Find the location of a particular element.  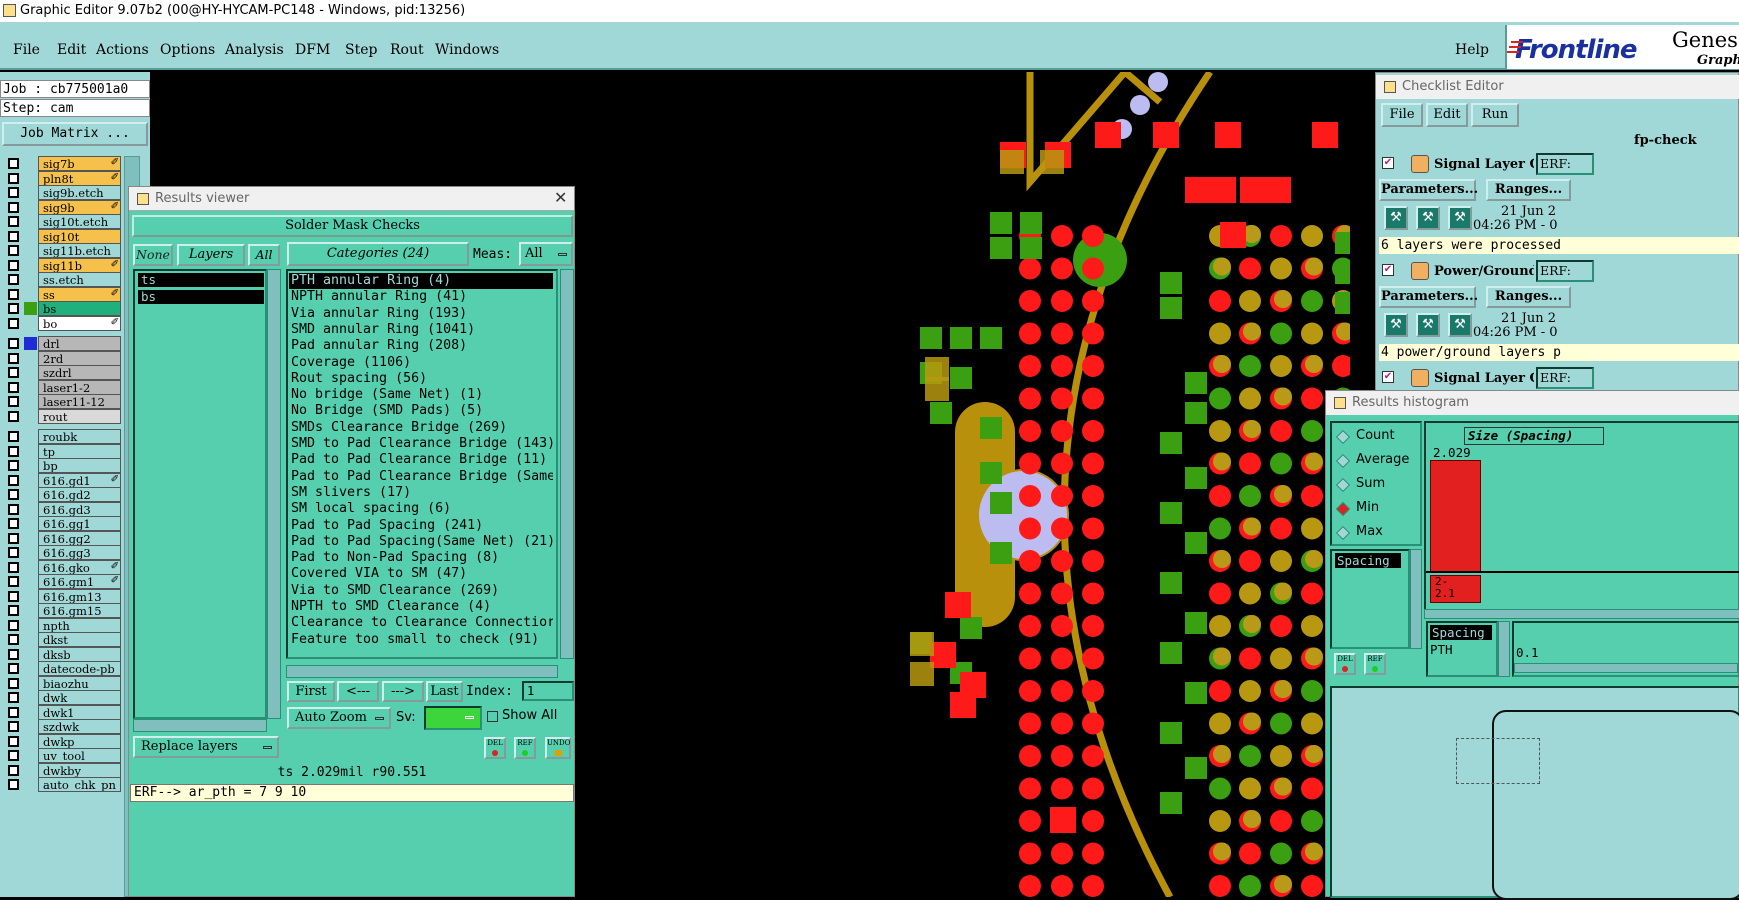

layer-row: sig11b.etch is located at coordinates (63, 250).